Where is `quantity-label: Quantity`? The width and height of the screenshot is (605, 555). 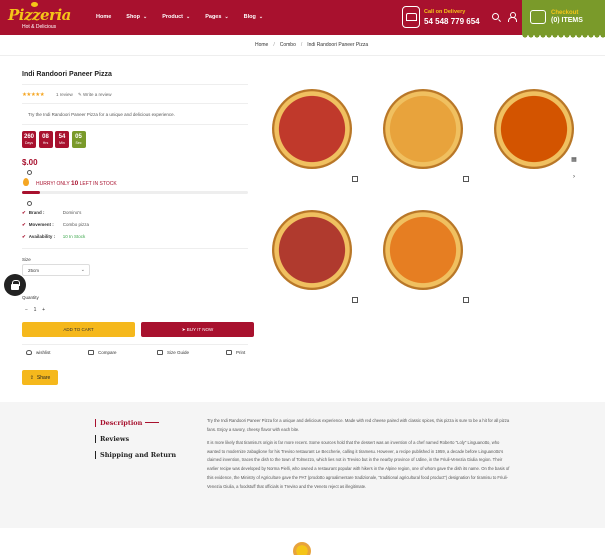 quantity-label: Quantity is located at coordinates (30, 297).